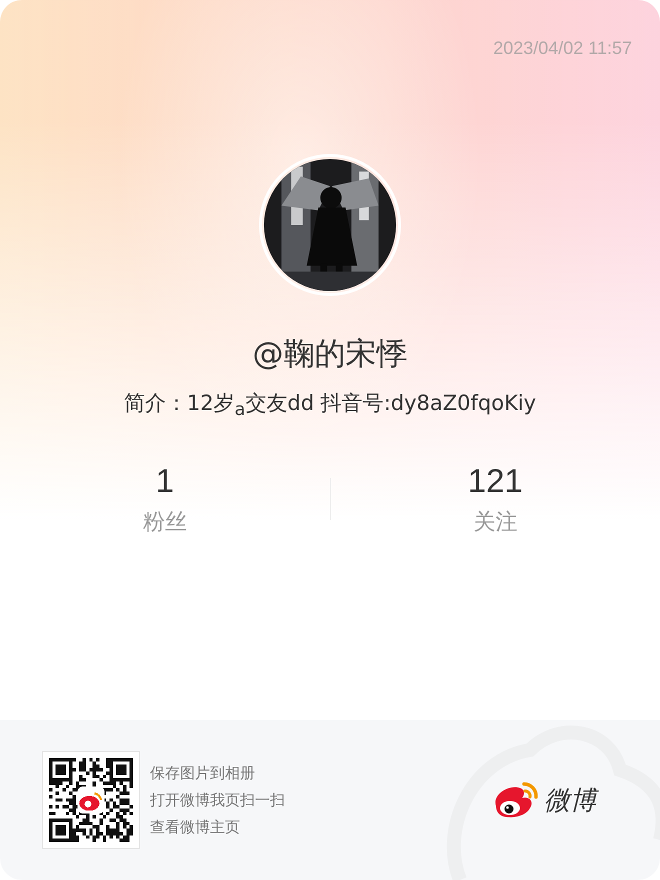 The height and width of the screenshot is (880, 660). Describe the element at coordinates (203, 773) in the screenshot. I see `instruction-text: 保存图片到相册` at that location.